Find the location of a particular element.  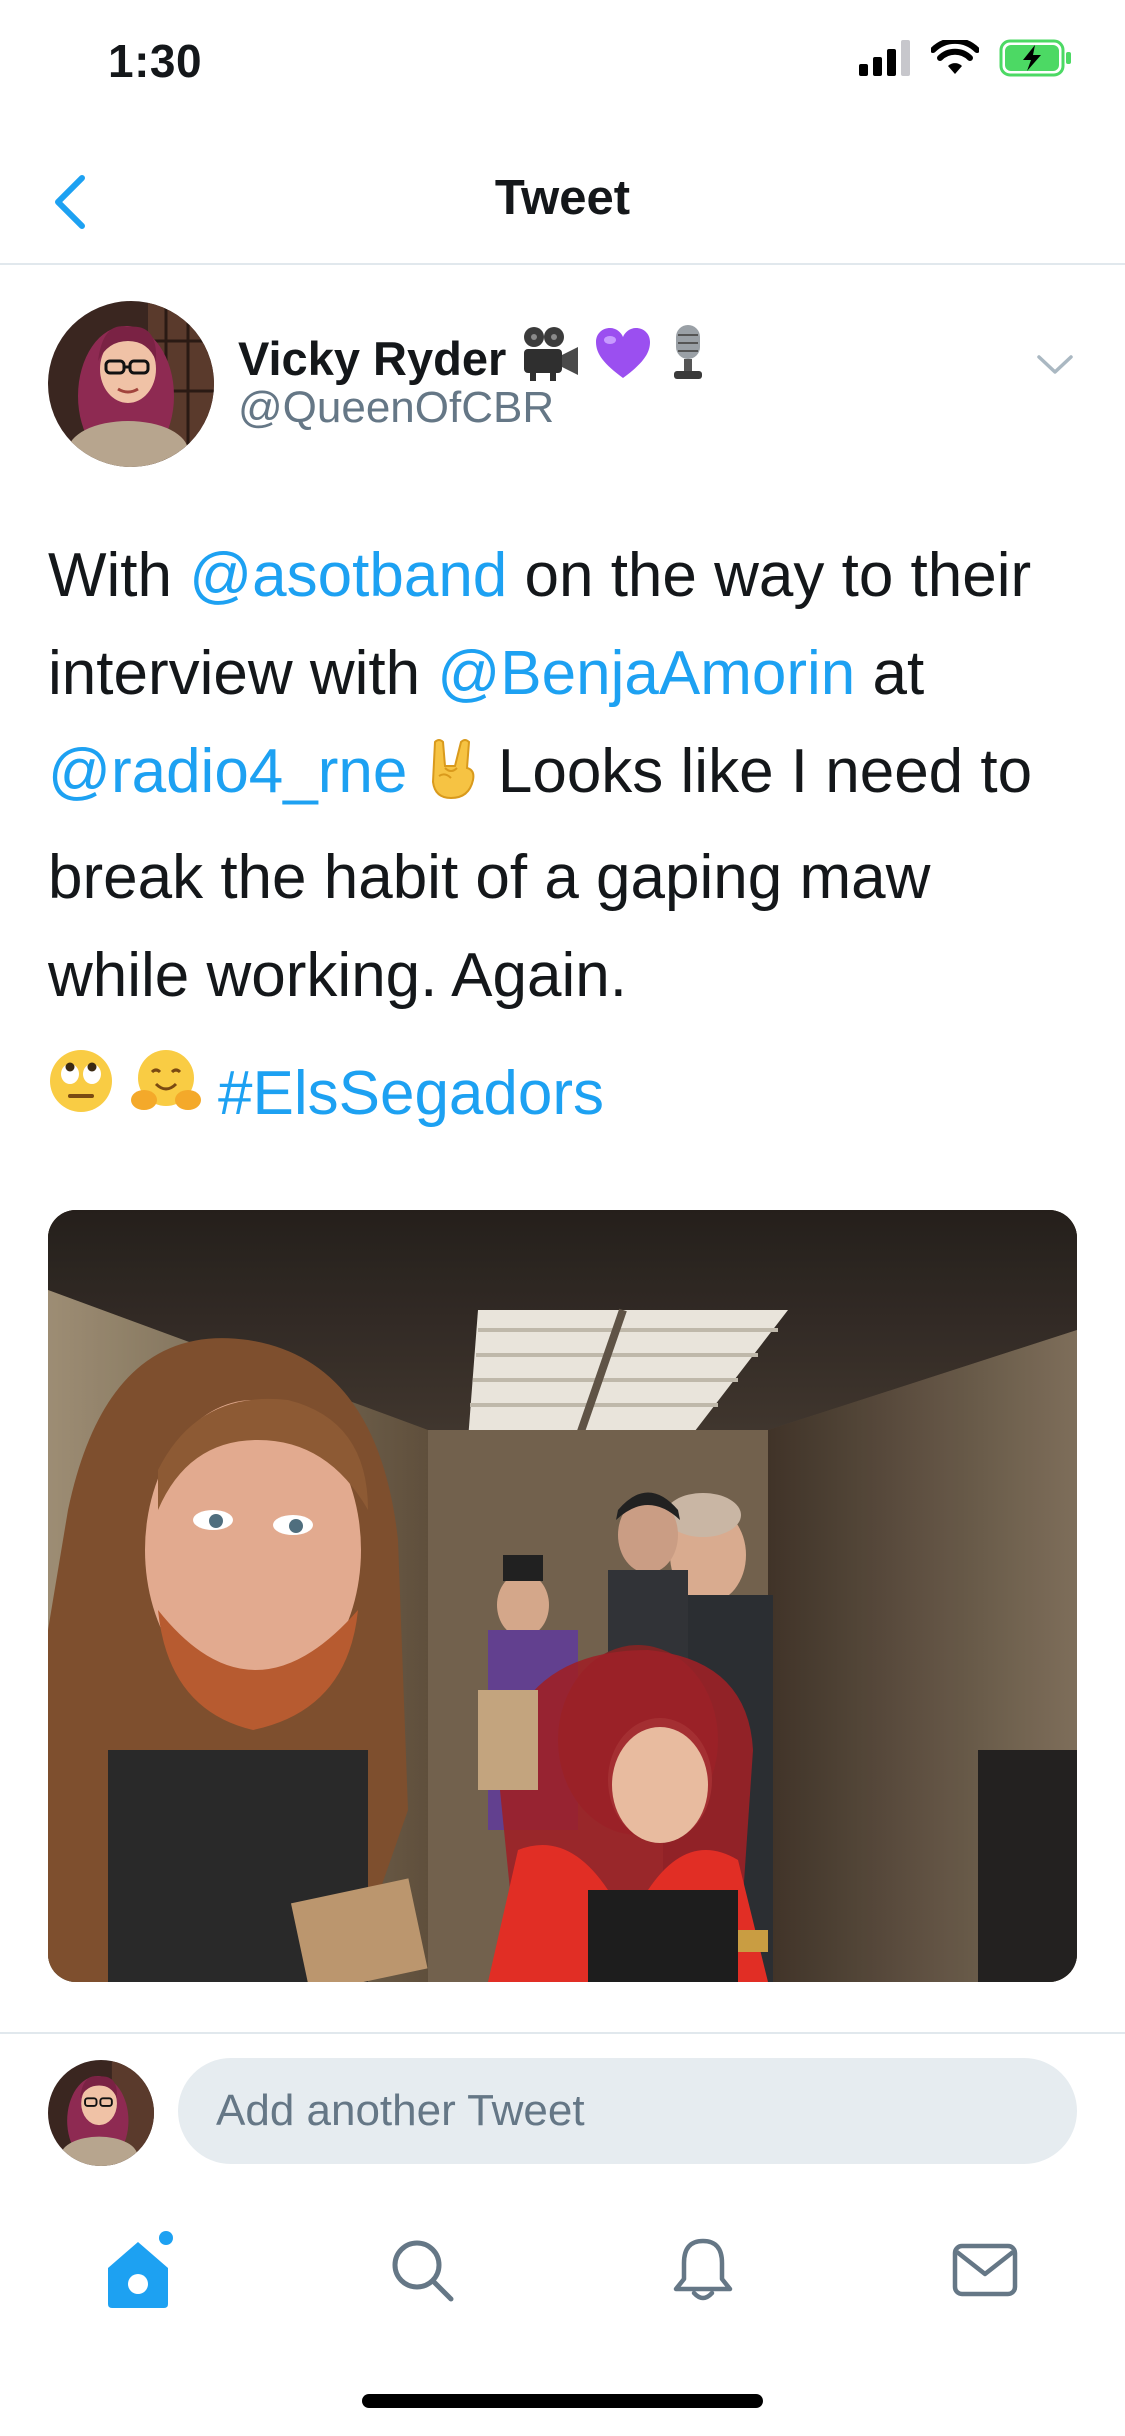

tab-bar is located at coordinates (562, 2270).